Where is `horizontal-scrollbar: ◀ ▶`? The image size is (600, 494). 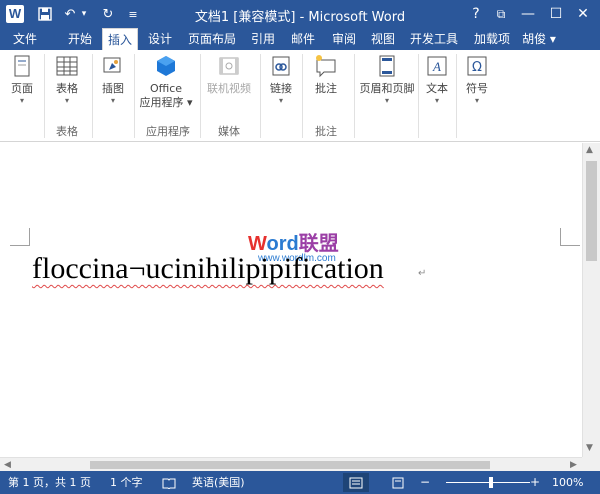 horizontal-scrollbar: ◀ ▶ is located at coordinates (291, 464).